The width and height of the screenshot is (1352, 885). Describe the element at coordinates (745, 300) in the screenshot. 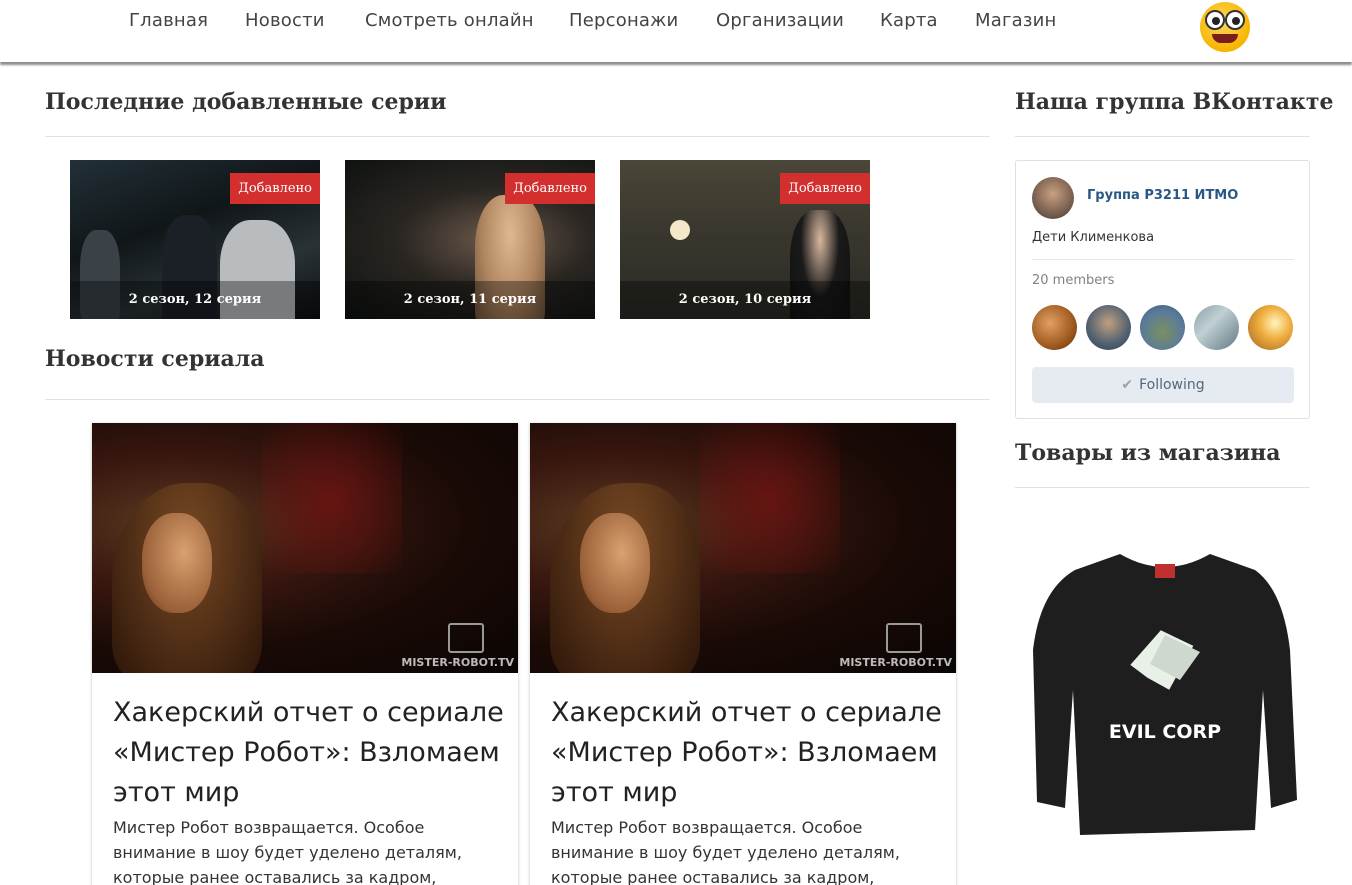

I see `episode-caption: 2 сезон, 10 серия` at that location.